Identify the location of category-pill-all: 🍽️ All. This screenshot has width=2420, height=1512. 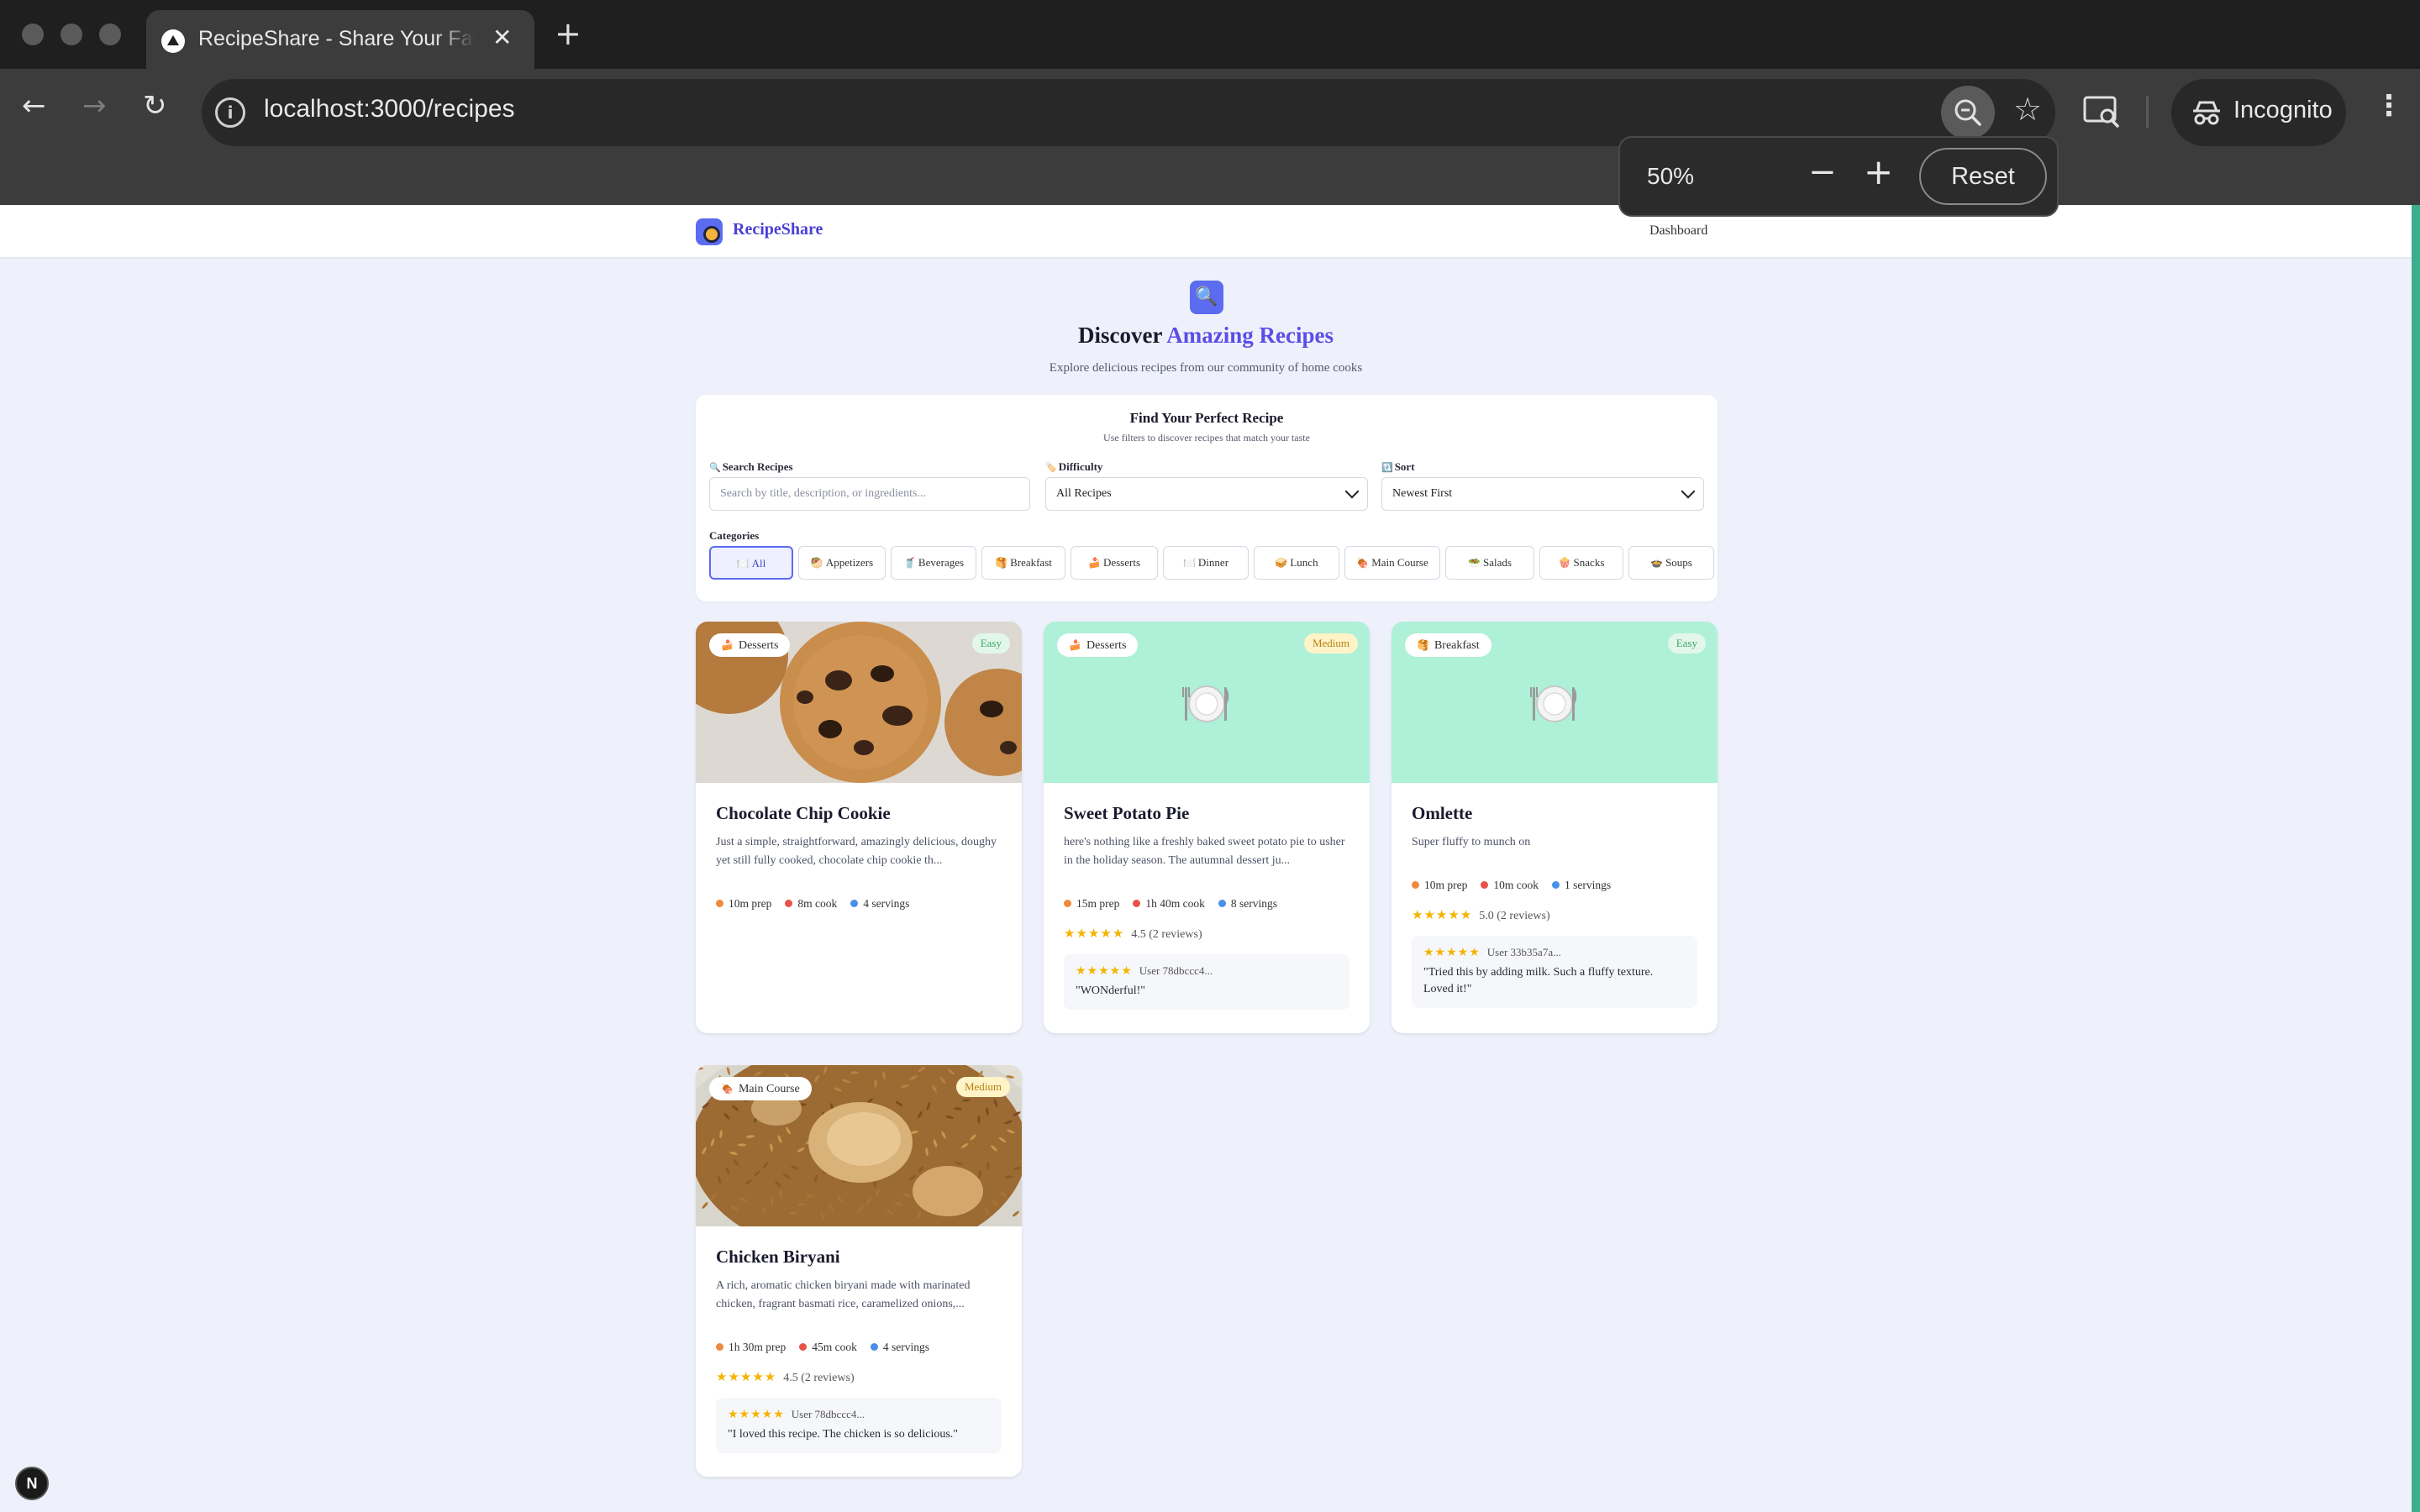
(751, 563).